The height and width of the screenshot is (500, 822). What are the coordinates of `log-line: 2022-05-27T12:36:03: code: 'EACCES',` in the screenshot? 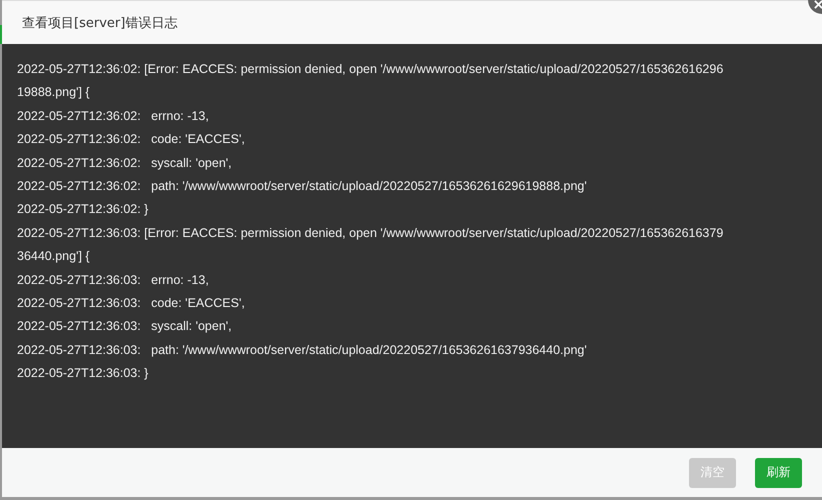 It's located at (131, 303).